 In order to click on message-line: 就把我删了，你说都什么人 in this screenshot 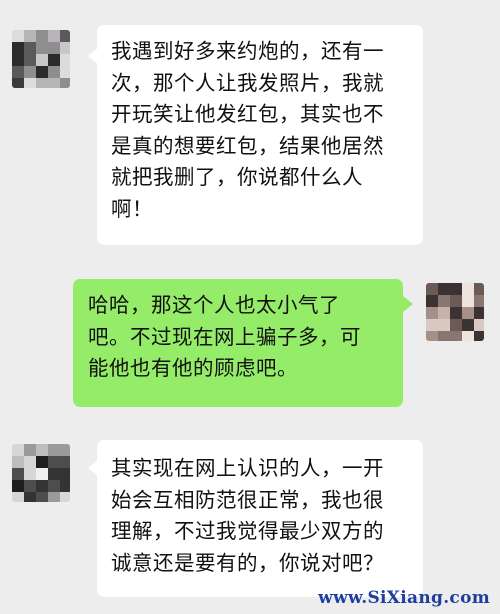, I will do `click(237, 177)`.